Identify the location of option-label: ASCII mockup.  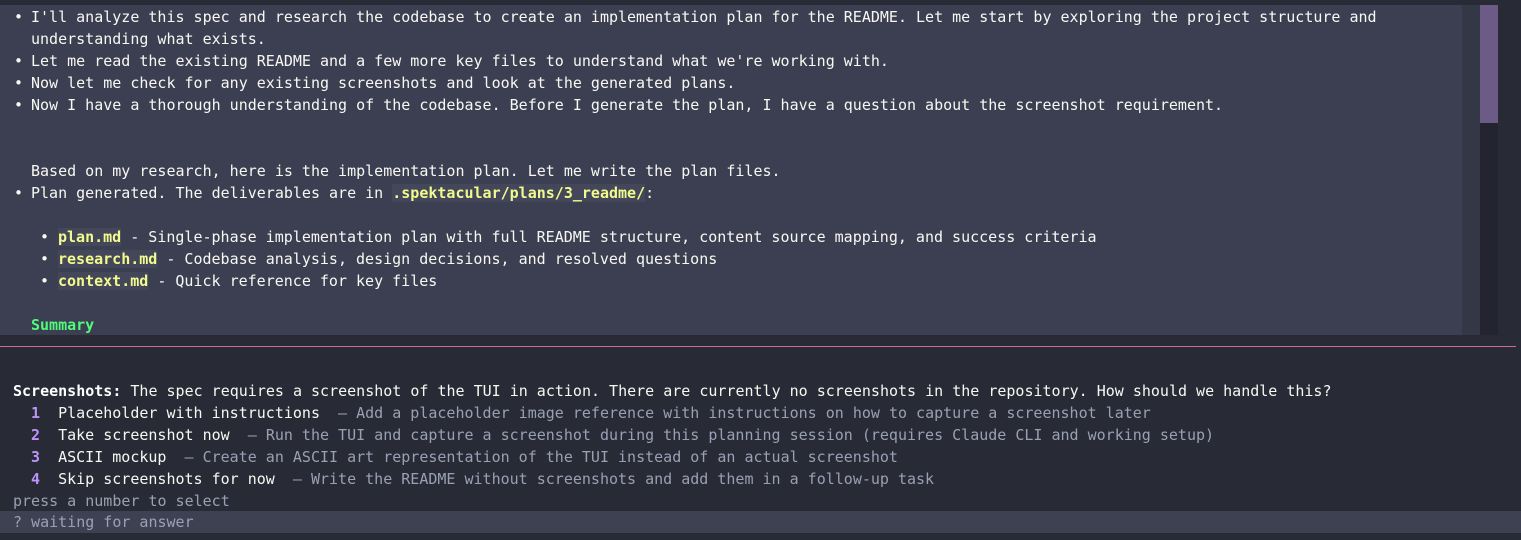
(112, 457).